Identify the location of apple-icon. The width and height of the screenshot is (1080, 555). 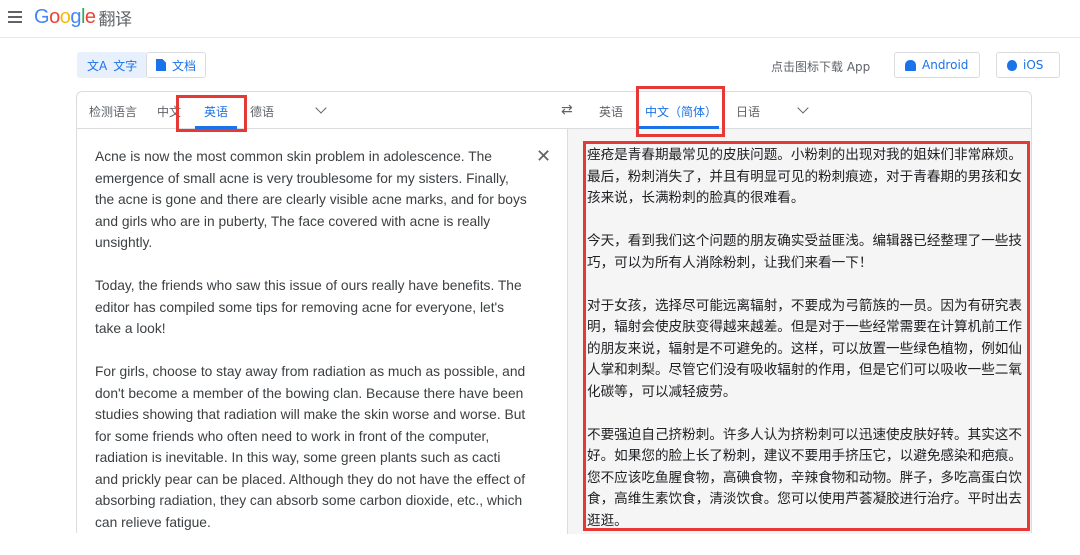
(1012, 65).